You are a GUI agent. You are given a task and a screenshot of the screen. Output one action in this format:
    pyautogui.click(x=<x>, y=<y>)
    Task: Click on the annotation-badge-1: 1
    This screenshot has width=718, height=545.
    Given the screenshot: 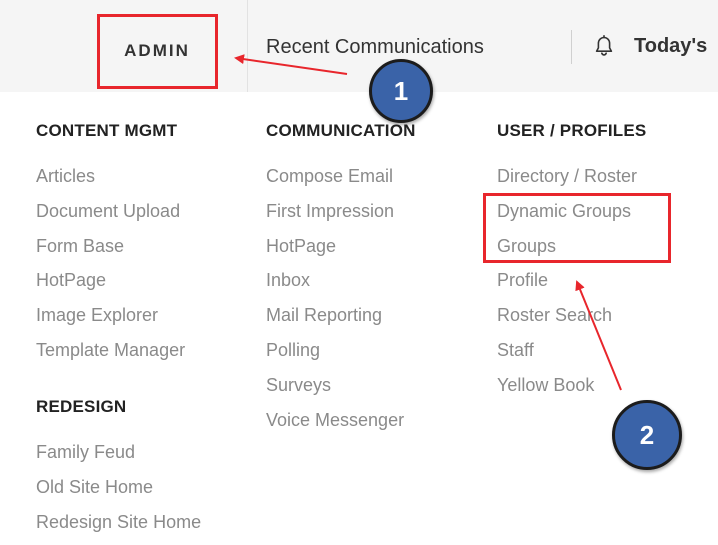 What is the action you would take?
    pyautogui.click(x=401, y=91)
    